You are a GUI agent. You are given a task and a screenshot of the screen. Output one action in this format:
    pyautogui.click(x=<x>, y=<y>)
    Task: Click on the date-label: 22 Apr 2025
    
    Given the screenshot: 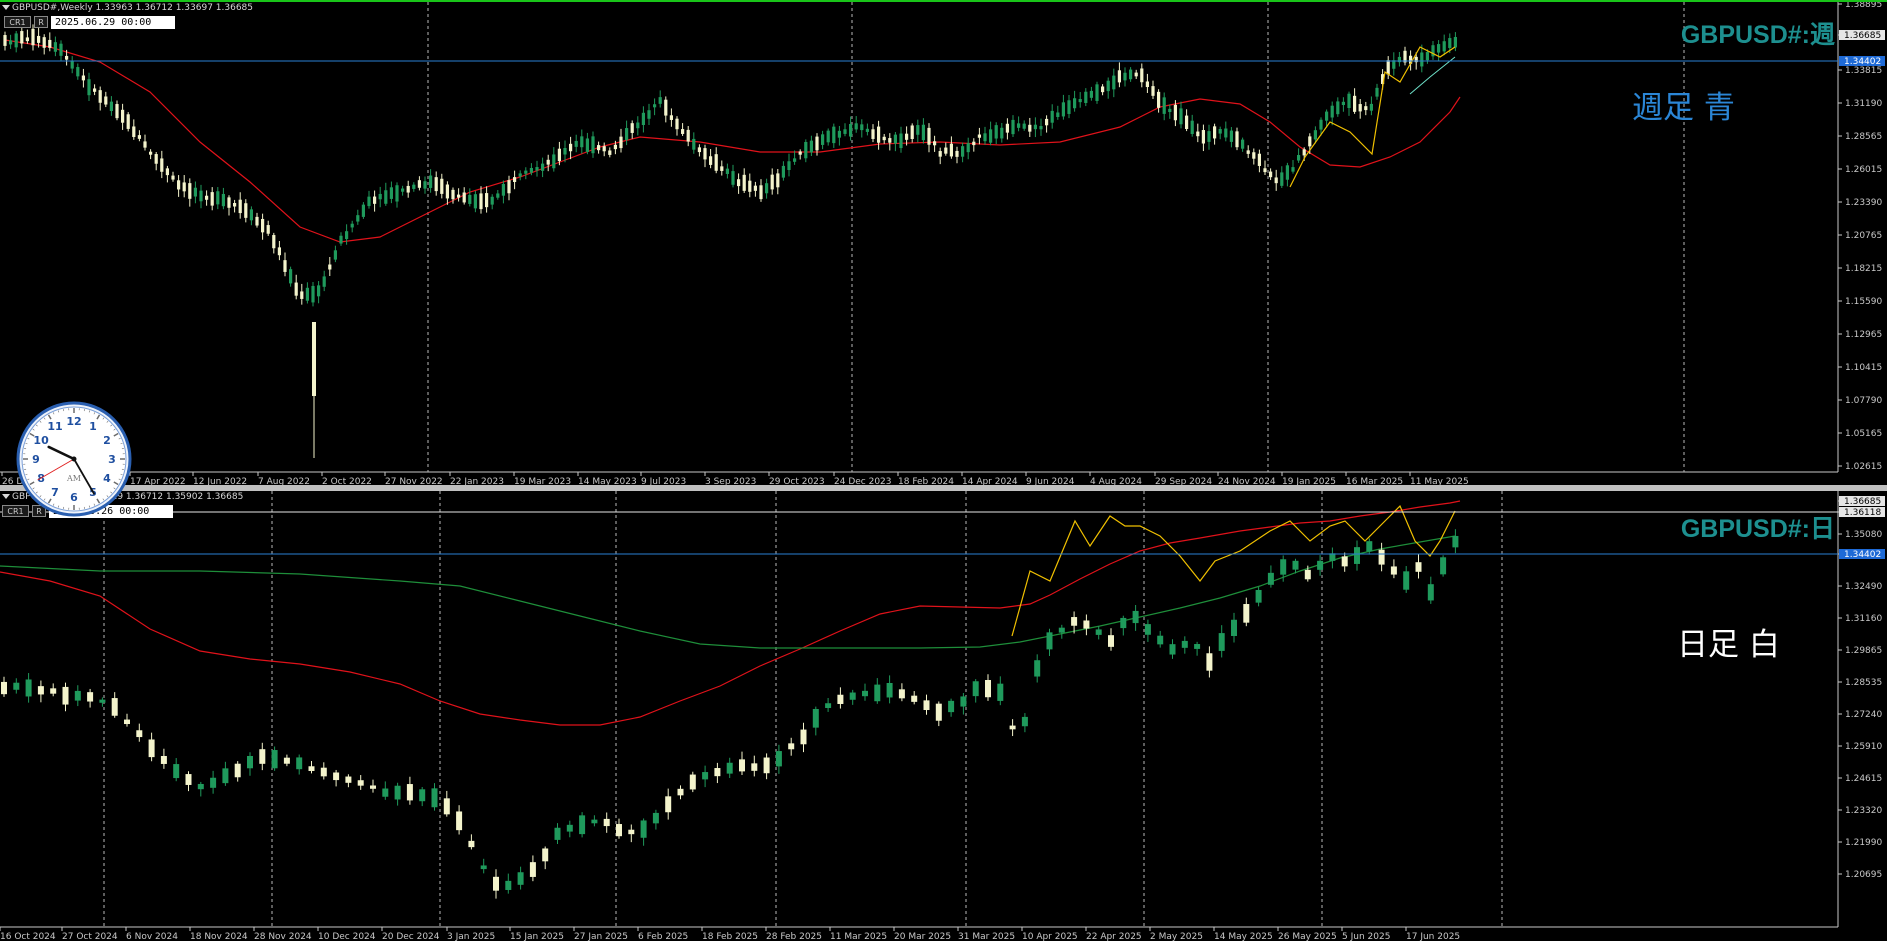 What is the action you would take?
    pyautogui.click(x=1114, y=936)
    